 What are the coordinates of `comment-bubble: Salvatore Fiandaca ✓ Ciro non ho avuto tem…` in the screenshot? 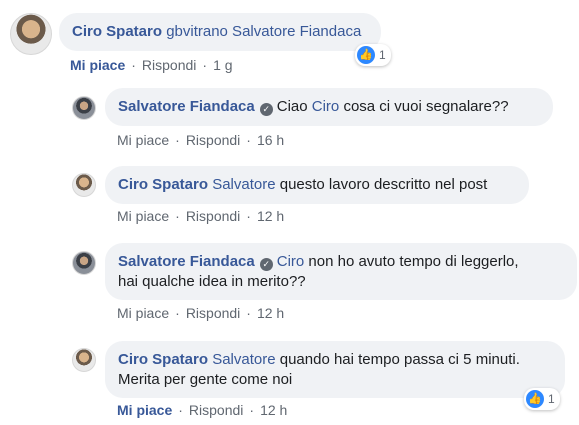 It's located at (341, 271).